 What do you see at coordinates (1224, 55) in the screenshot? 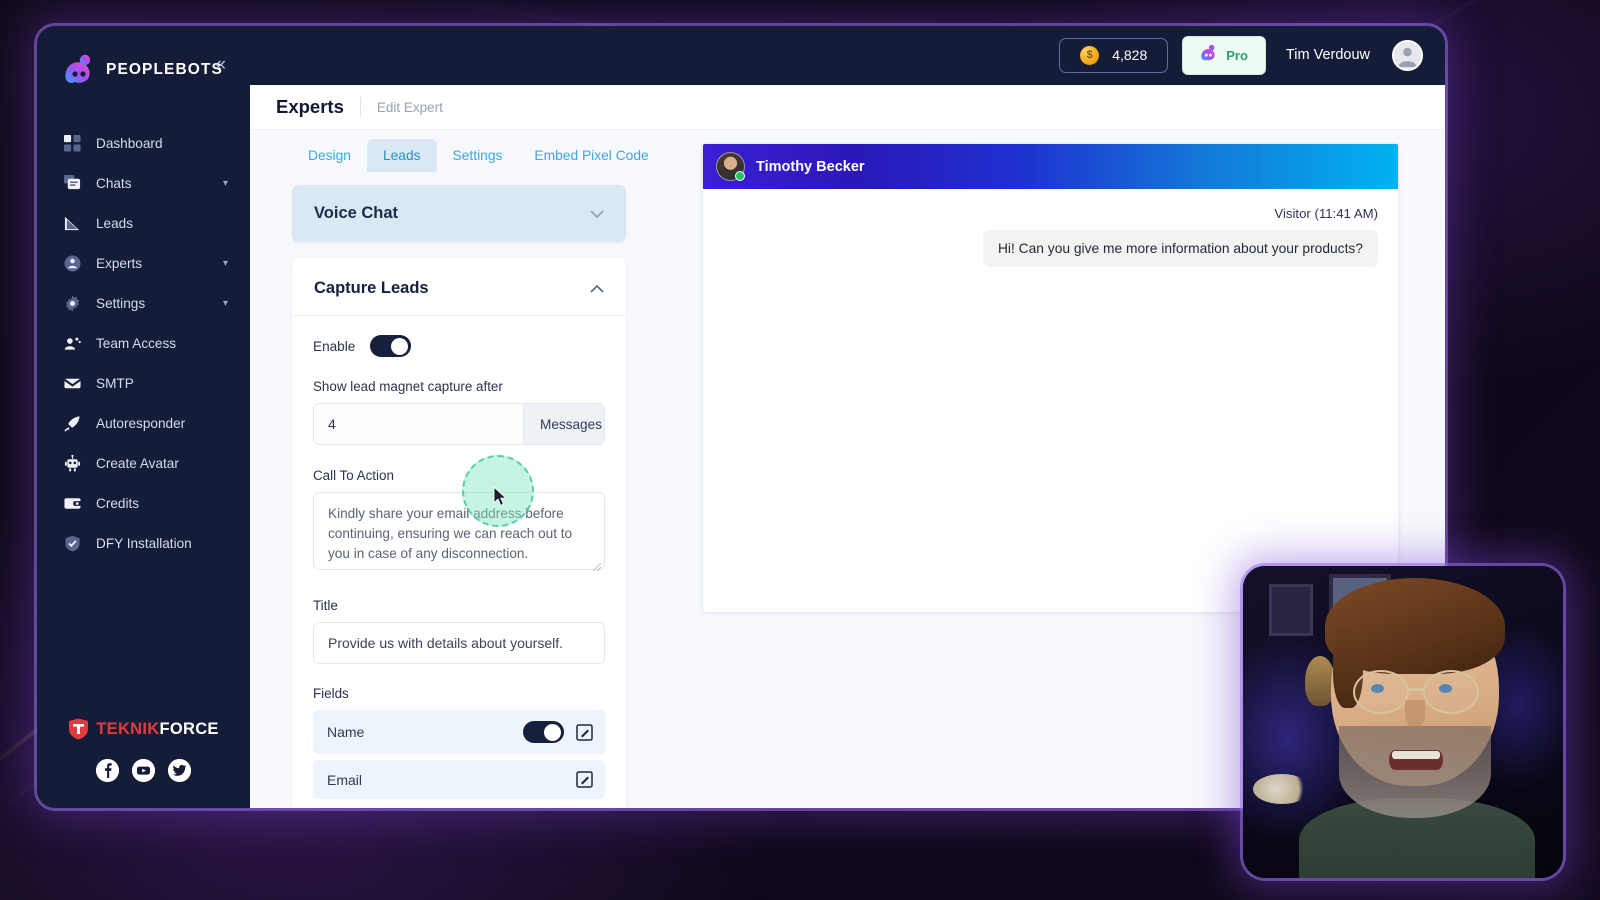
I see `plan-badge: Pro` at bounding box center [1224, 55].